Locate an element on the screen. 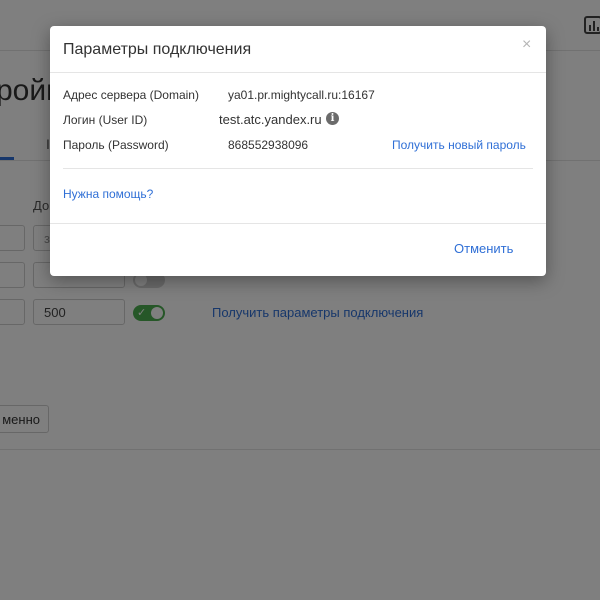 This screenshot has height=600, width=600. modal-title: Параметры подключения is located at coordinates (157, 49).